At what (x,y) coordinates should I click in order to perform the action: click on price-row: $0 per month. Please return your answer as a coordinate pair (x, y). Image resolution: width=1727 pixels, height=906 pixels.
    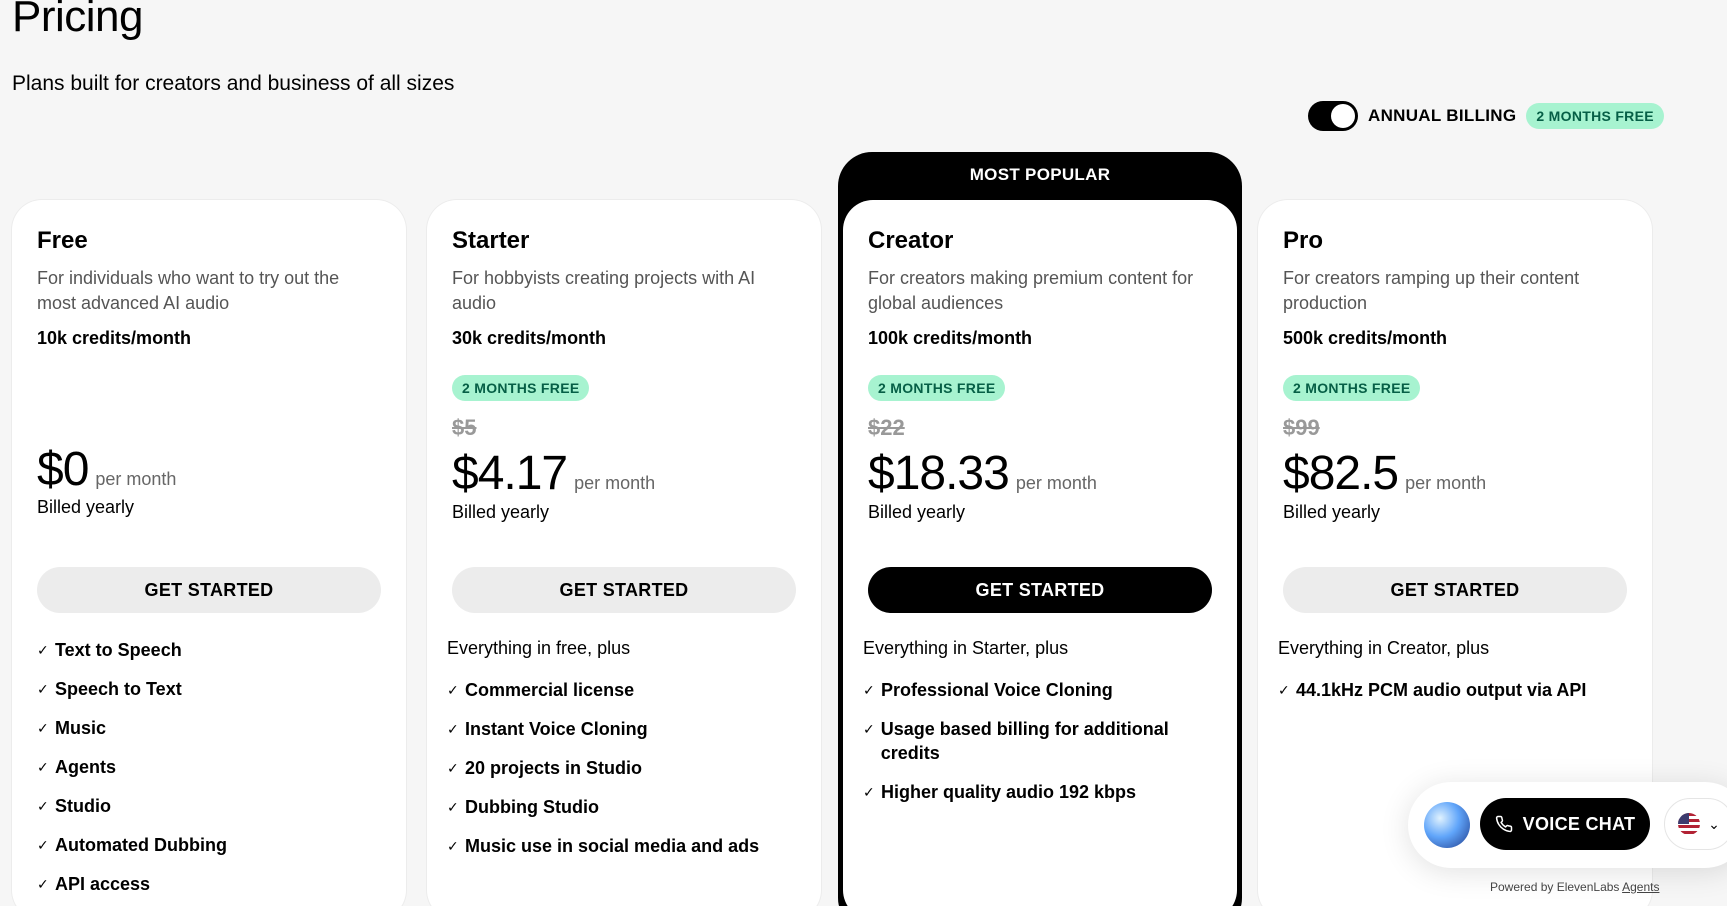
    Looking at the image, I should click on (106, 469).